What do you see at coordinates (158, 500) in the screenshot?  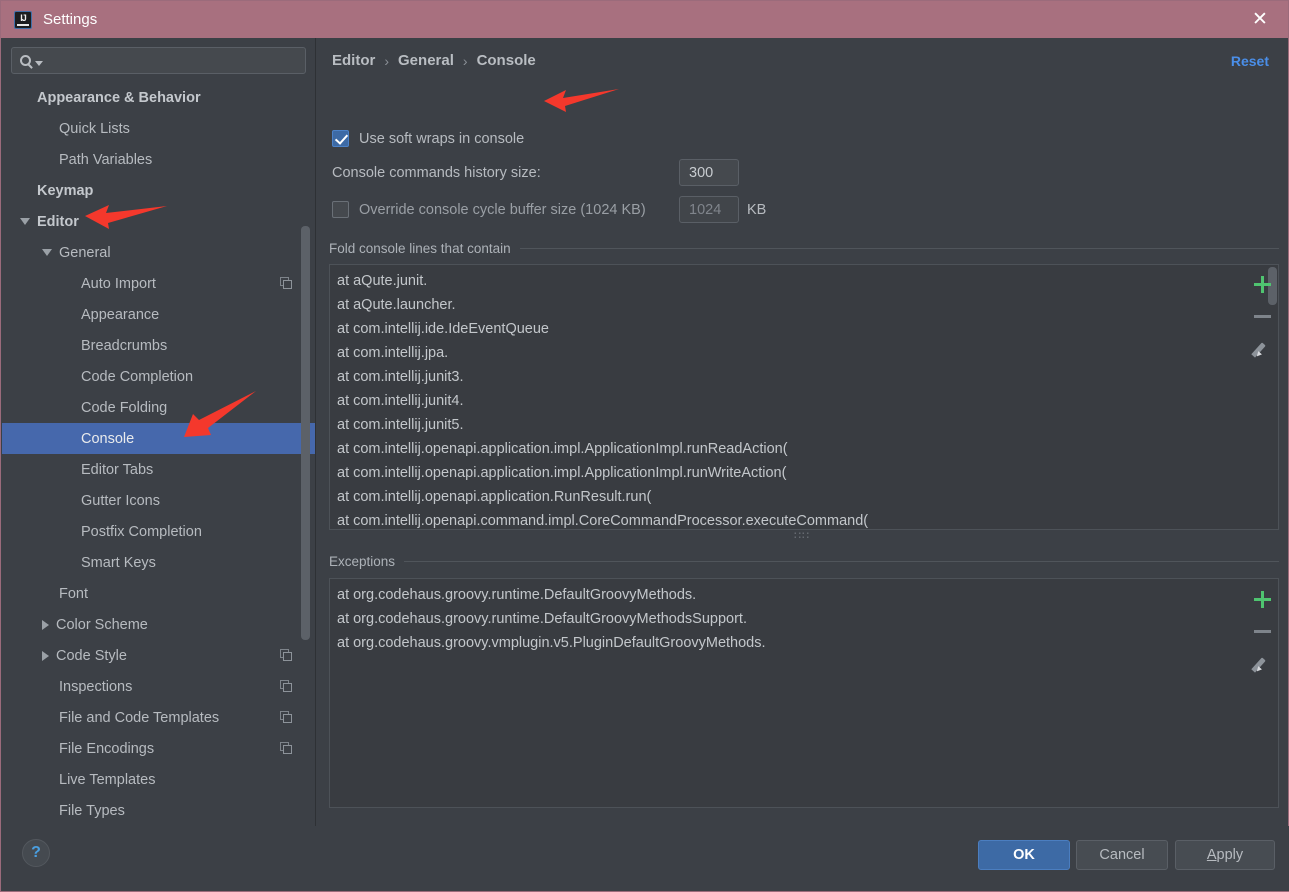 I see `sidebar-item-gutter-icons: Gutter Icons` at bounding box center [158, 500].